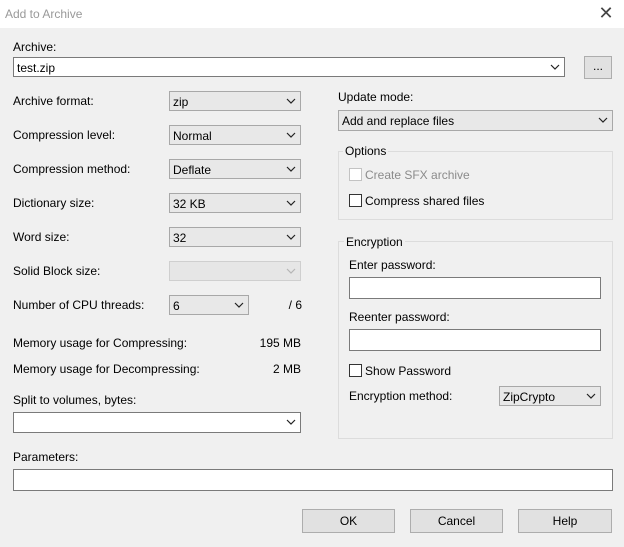 The image size is (624, 547). What do you see at coordinates (295, 305) in the screenshot?
I see `cpu-threads-total: / 6` at bounding box center [295, 305].